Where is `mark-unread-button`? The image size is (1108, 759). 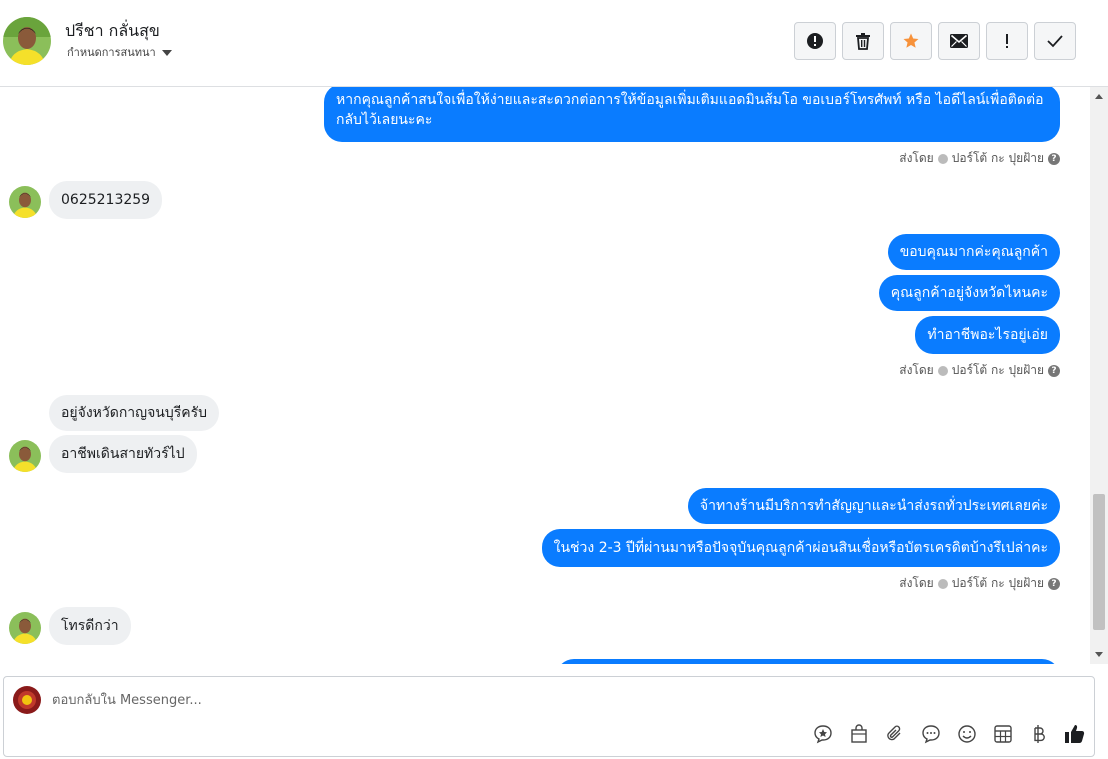 mark-unread-button is located at coordinates (959, 41).